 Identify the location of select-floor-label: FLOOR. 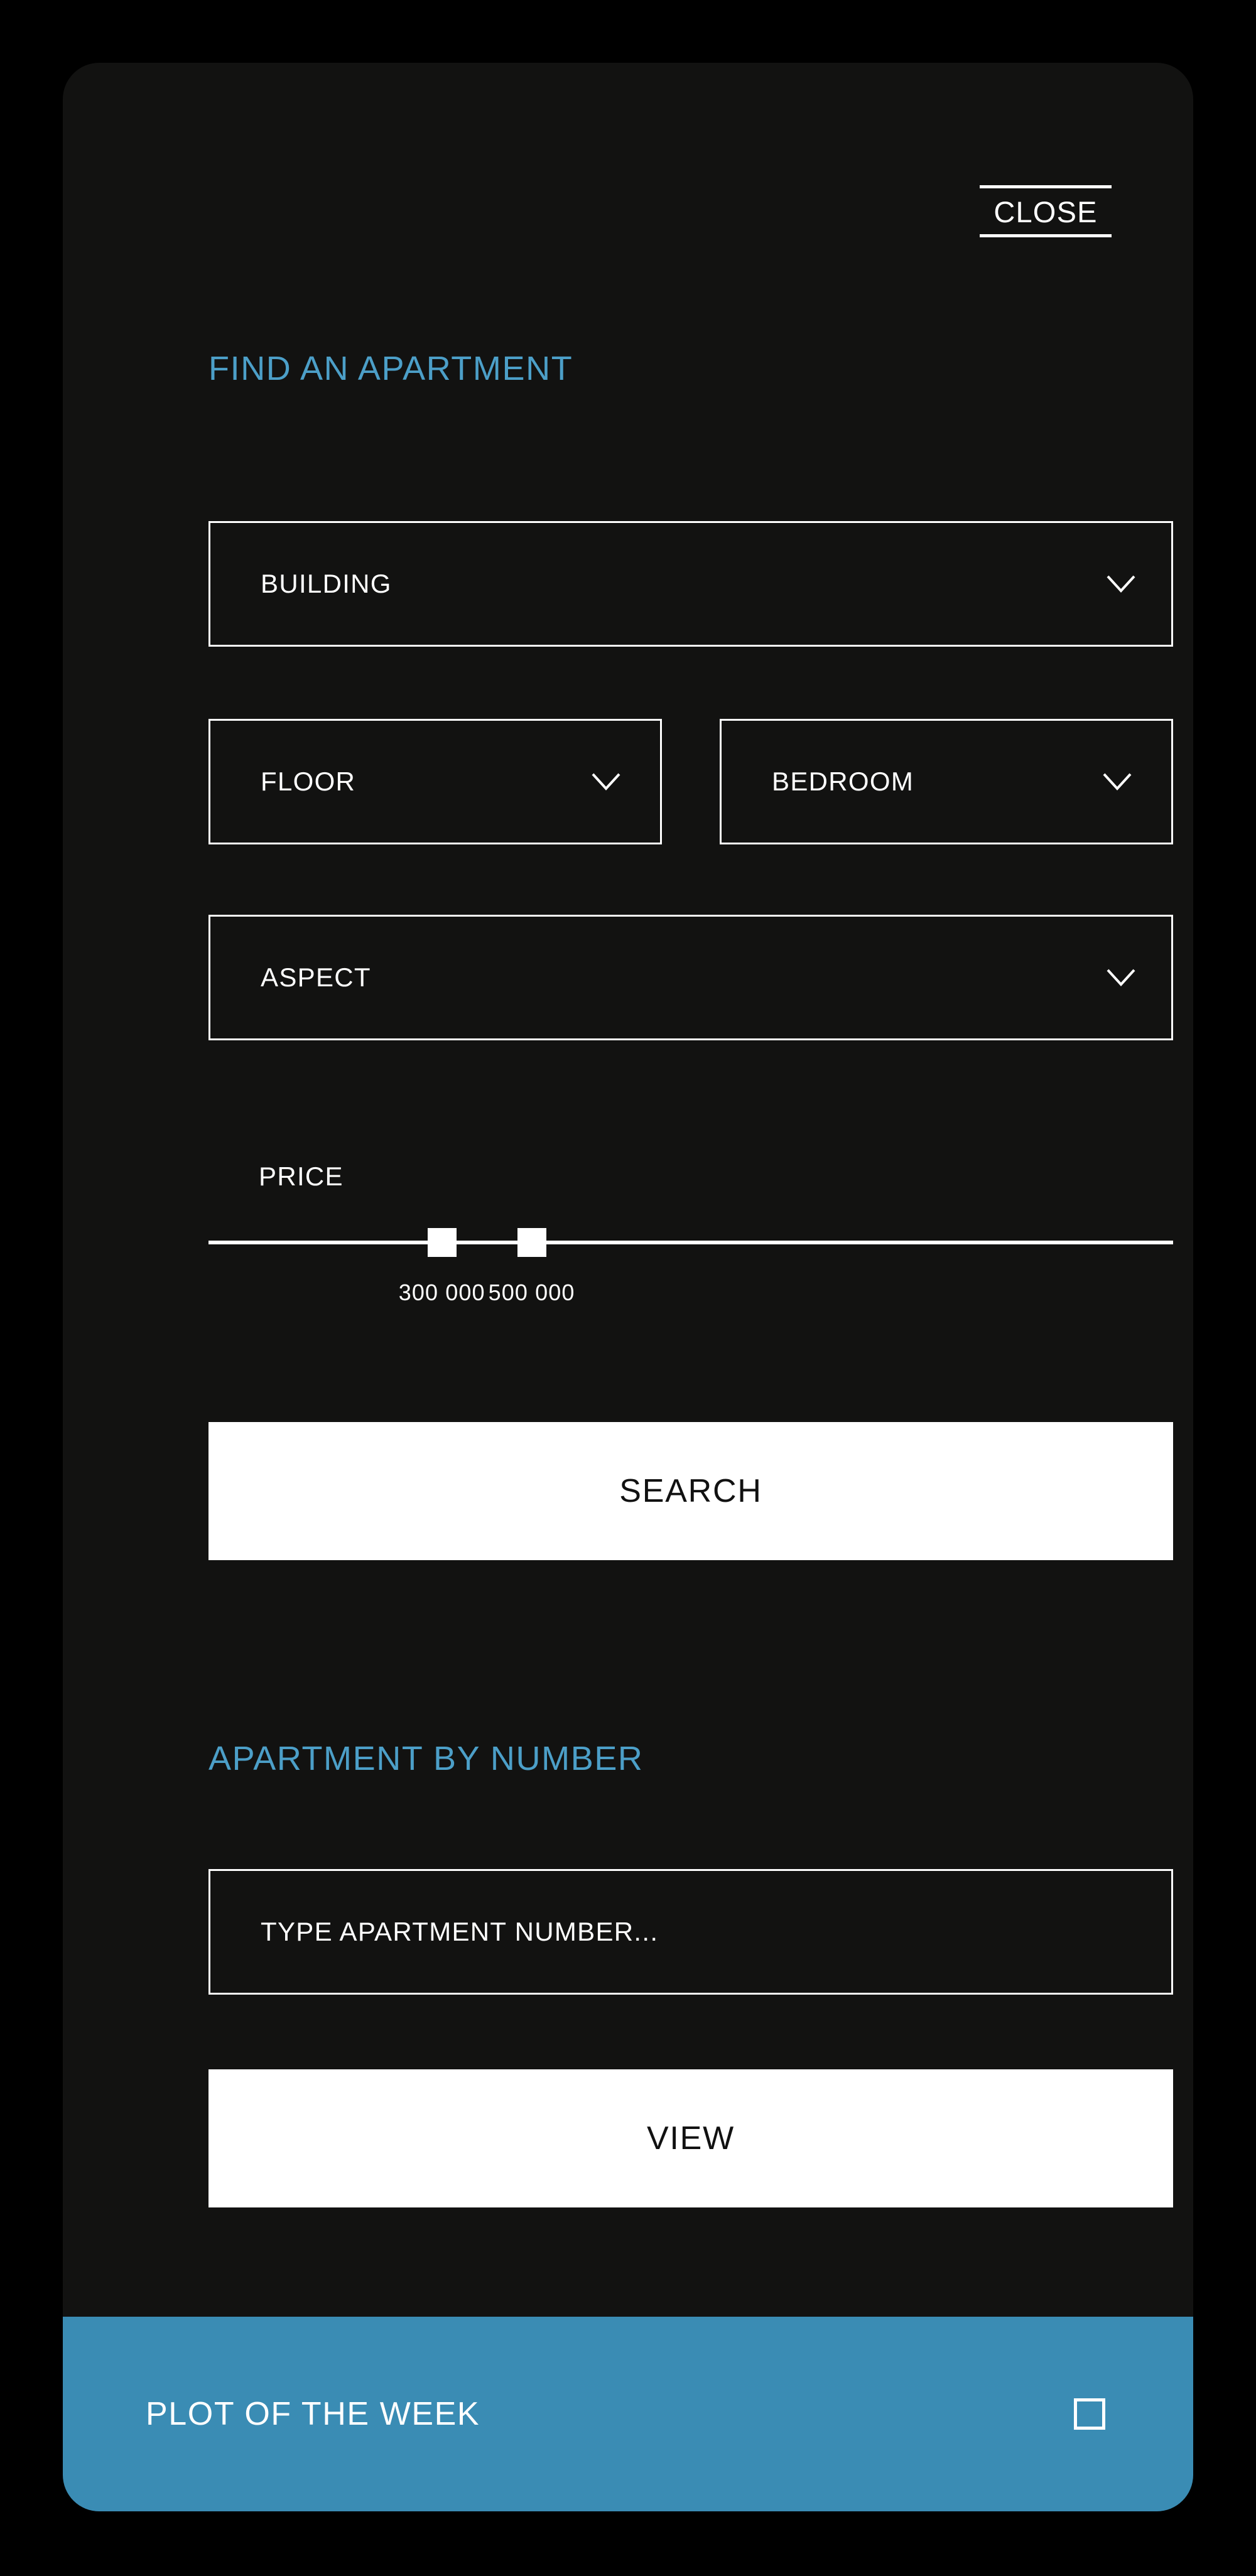
(309, 782).